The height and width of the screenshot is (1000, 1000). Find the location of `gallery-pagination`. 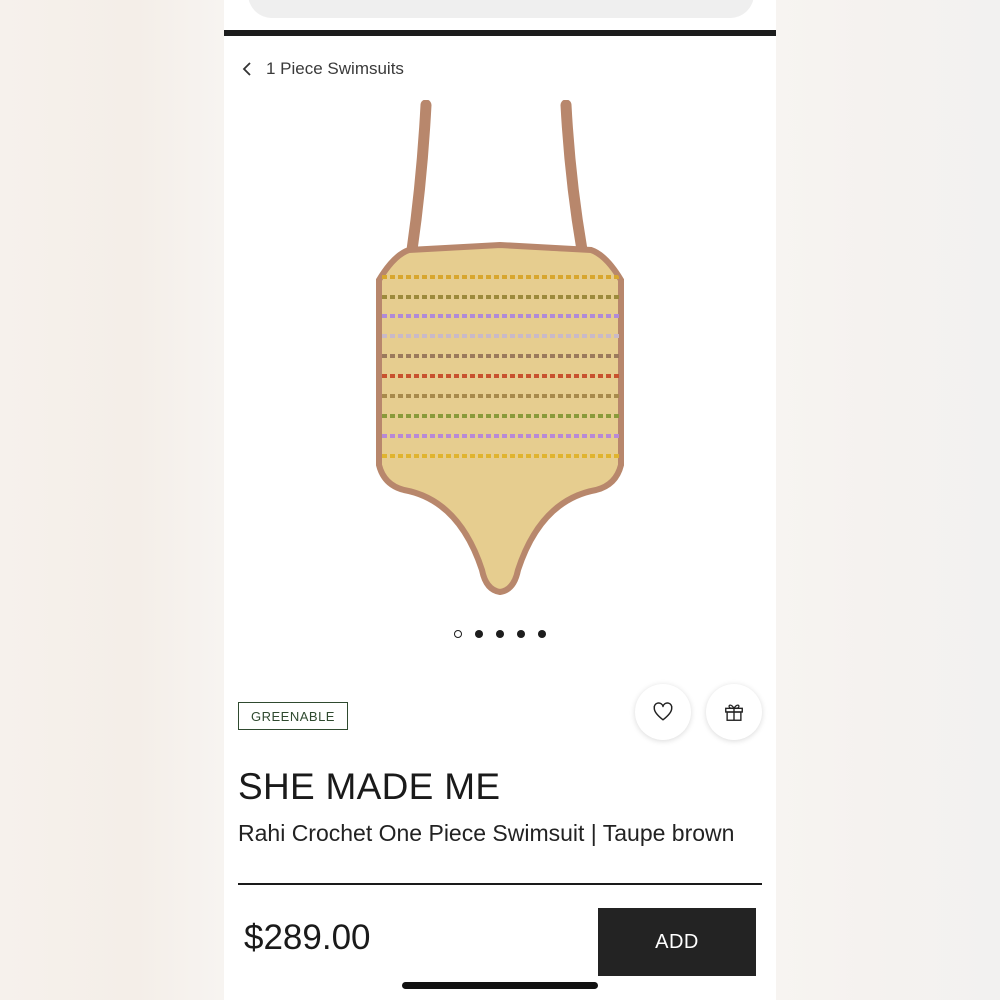

gallery-pagination is located at coordinates (500, 634).